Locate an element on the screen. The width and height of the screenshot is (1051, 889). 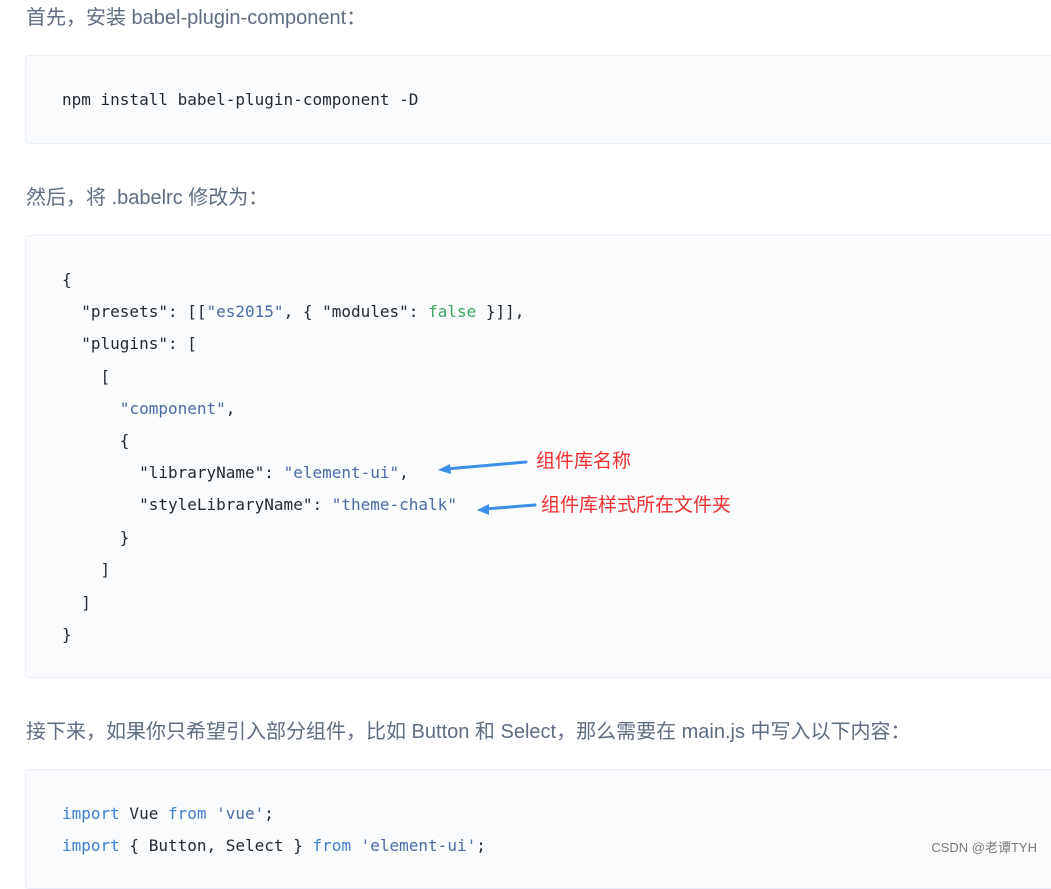
code-string: "theme-chalk" is located at coordinates (394, 504).